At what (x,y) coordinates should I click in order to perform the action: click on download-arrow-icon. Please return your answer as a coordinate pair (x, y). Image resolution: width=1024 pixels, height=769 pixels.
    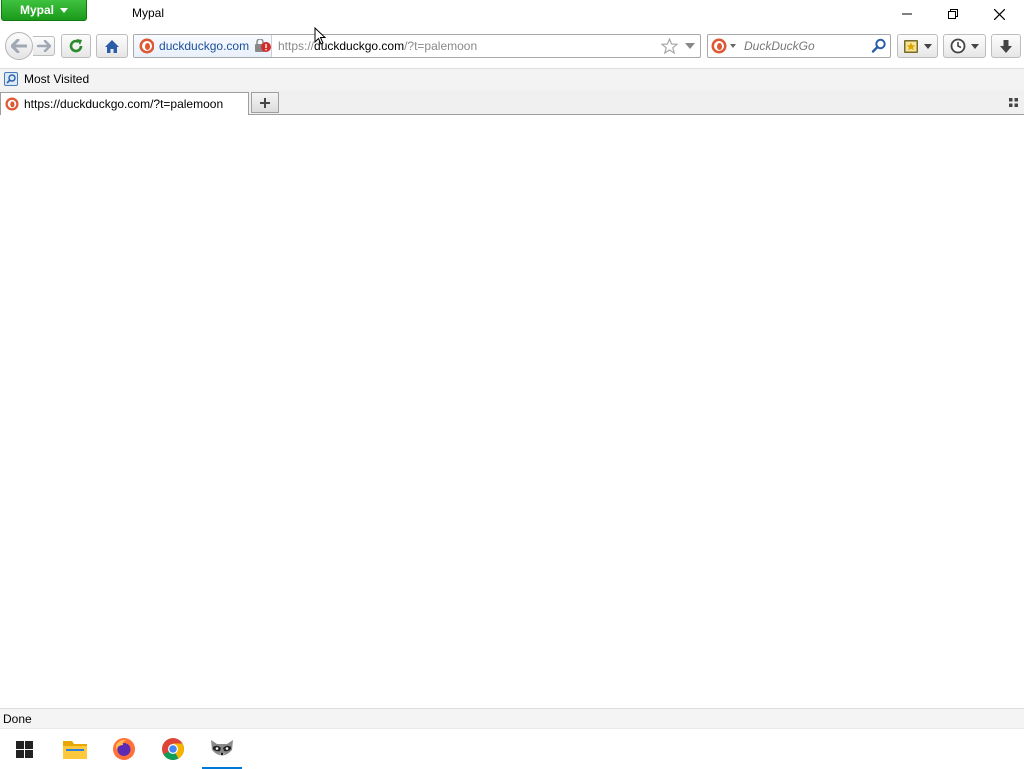
    Looking at the image, I should click on (1006, 46).